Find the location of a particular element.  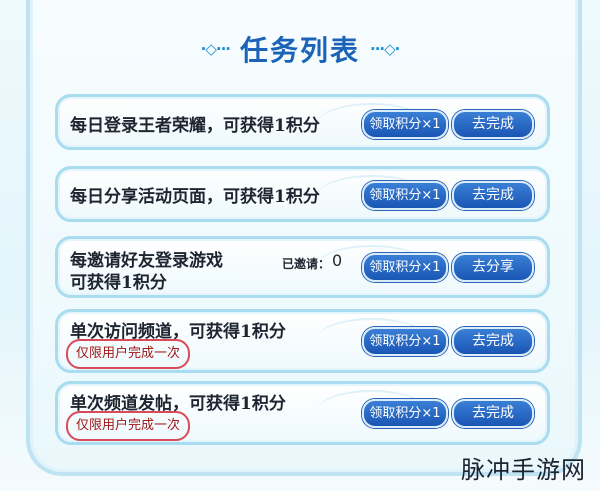

task-description-line2: 可获得1积分 is located at coordinates (118, 283).